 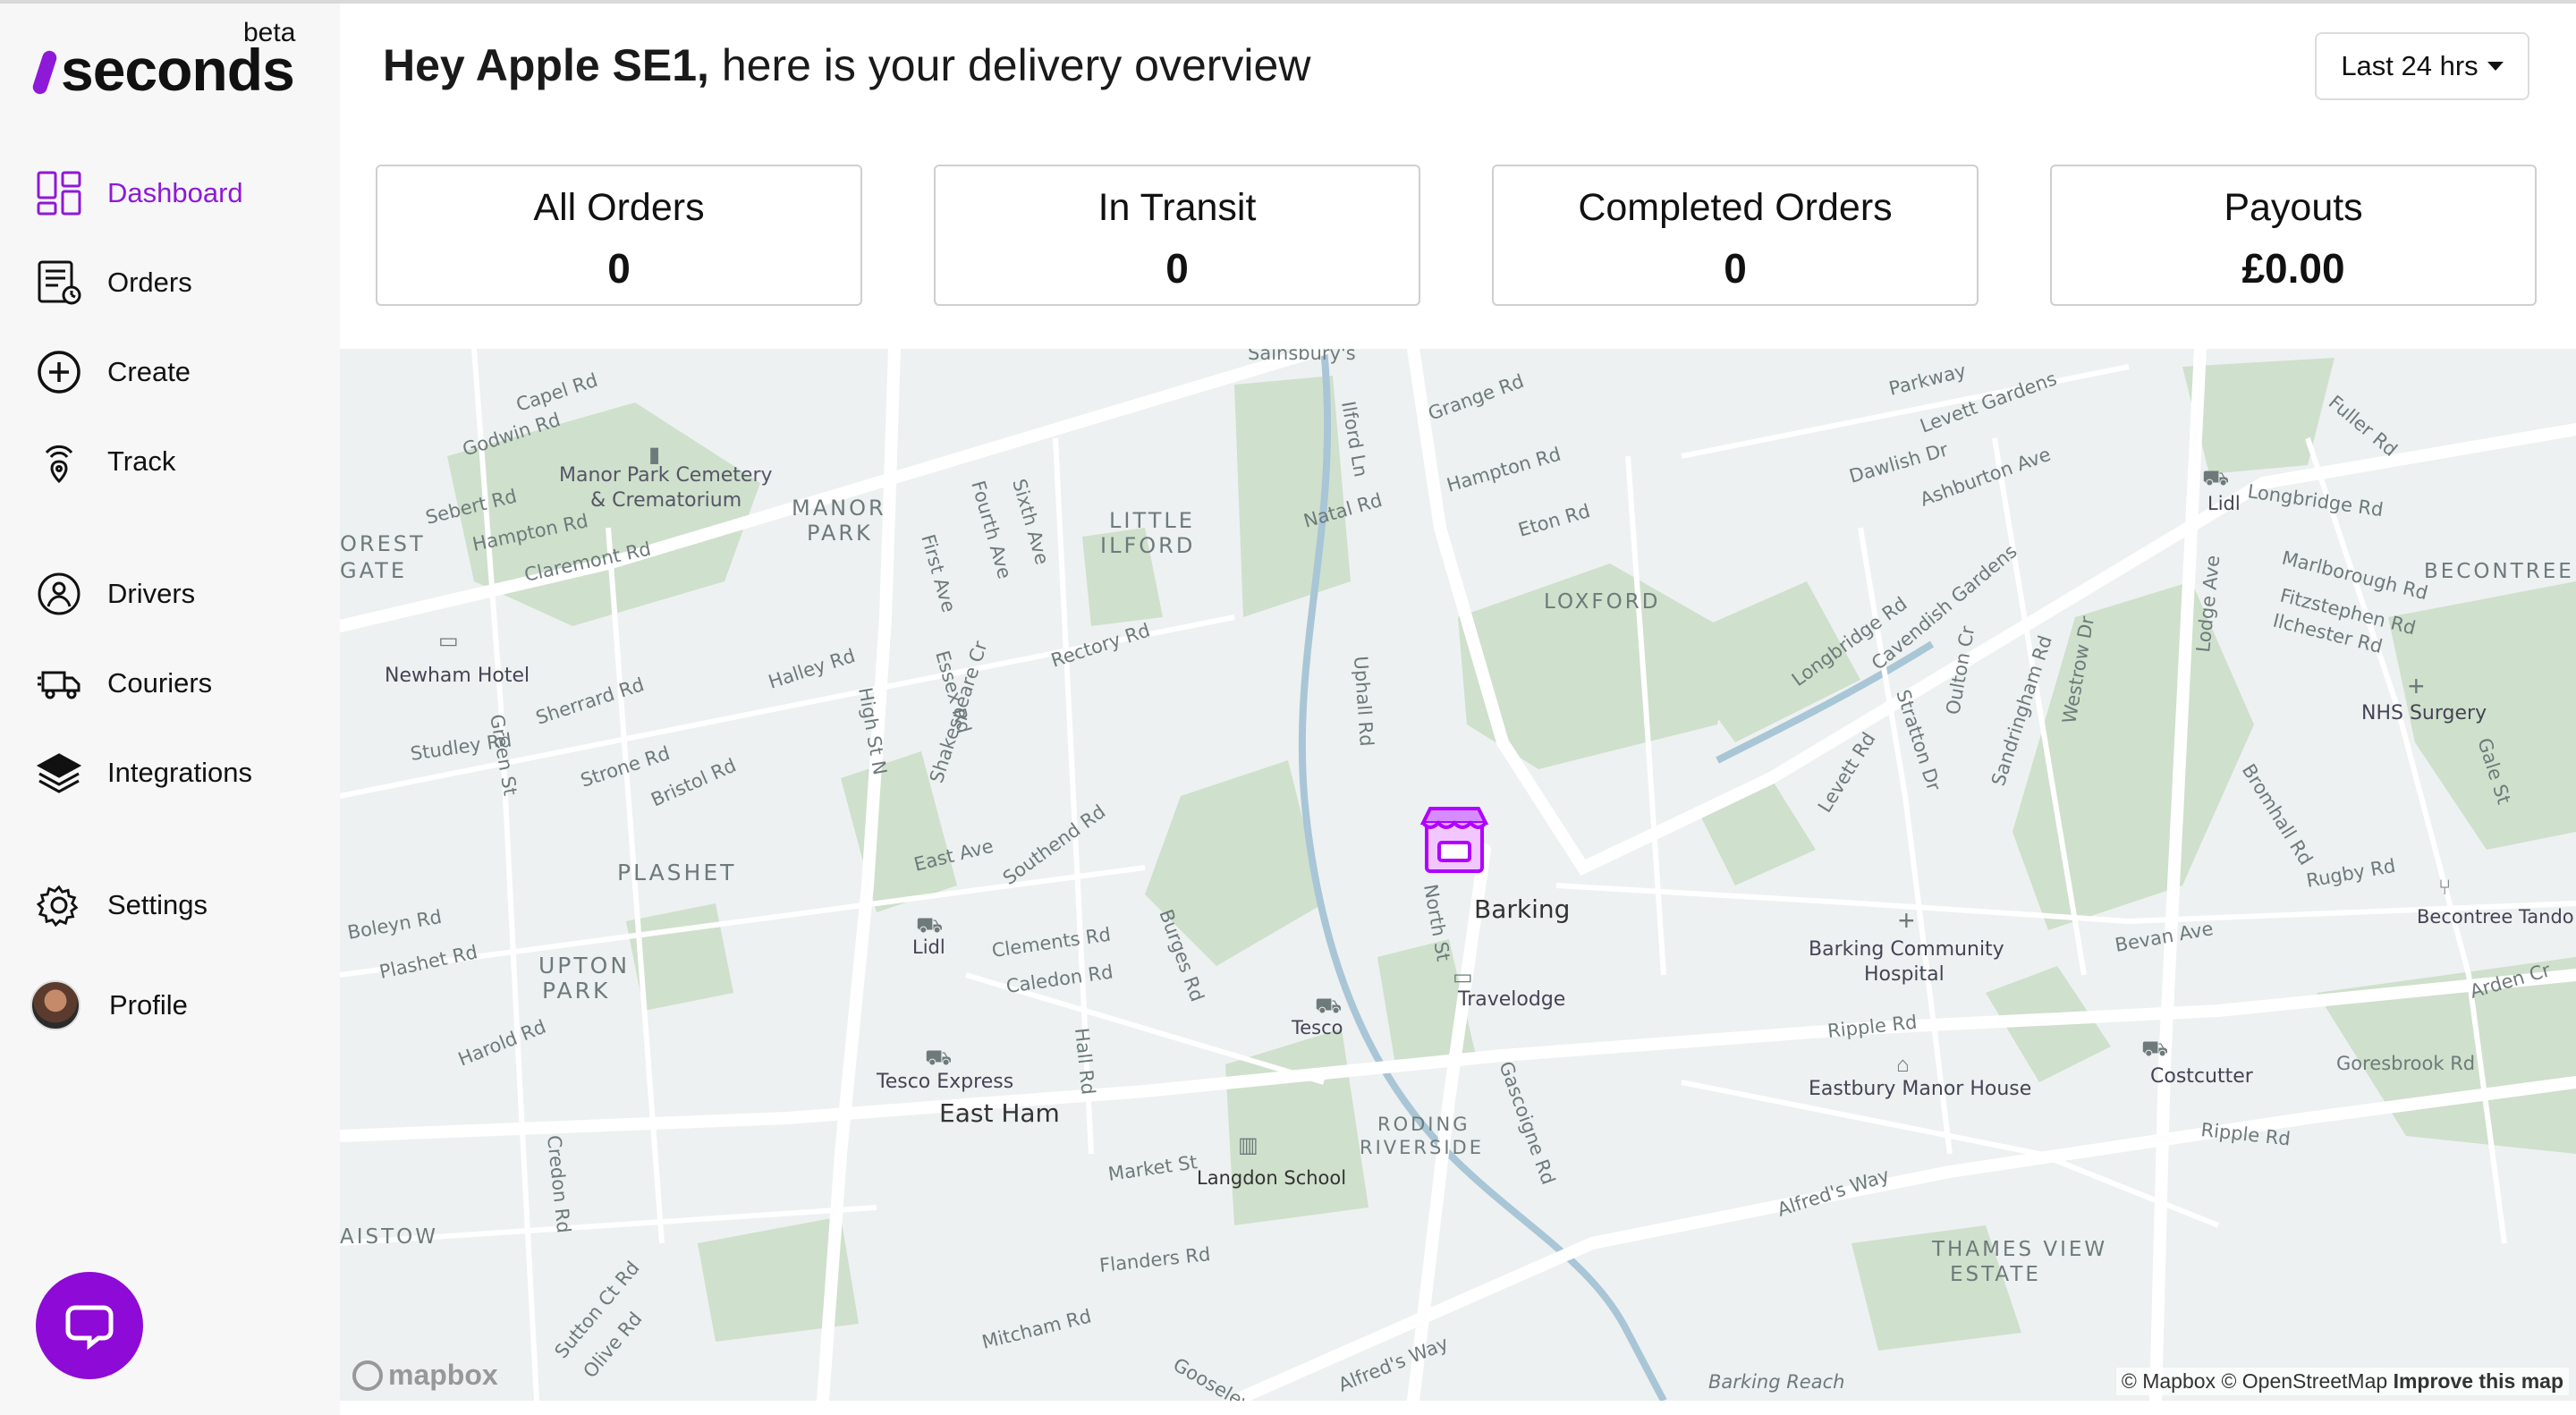 I want to click on label-roding: RODING, so click(x=1423, y=1124).